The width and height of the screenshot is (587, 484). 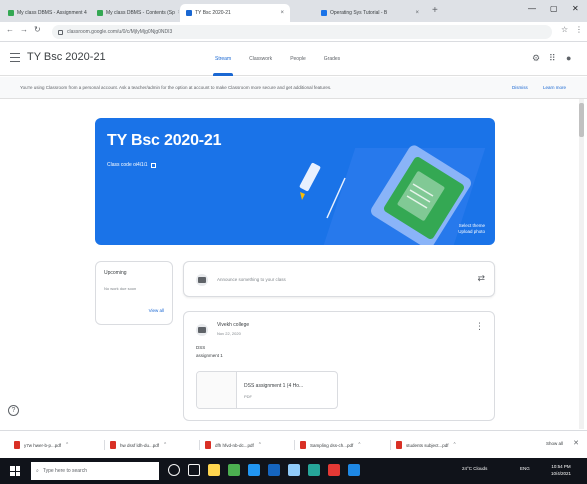 I want to click on keyboard-language: ENG, so click(x=525, y=468).